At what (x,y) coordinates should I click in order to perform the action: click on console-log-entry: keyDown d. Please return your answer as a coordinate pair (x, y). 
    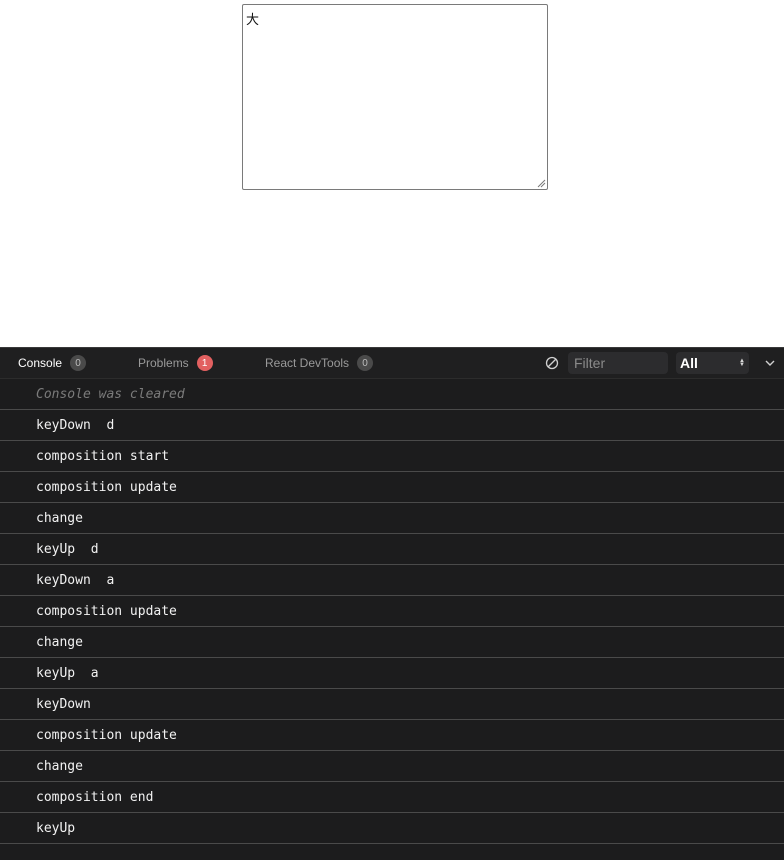
    Looking at the image, I should click on (392, 425).